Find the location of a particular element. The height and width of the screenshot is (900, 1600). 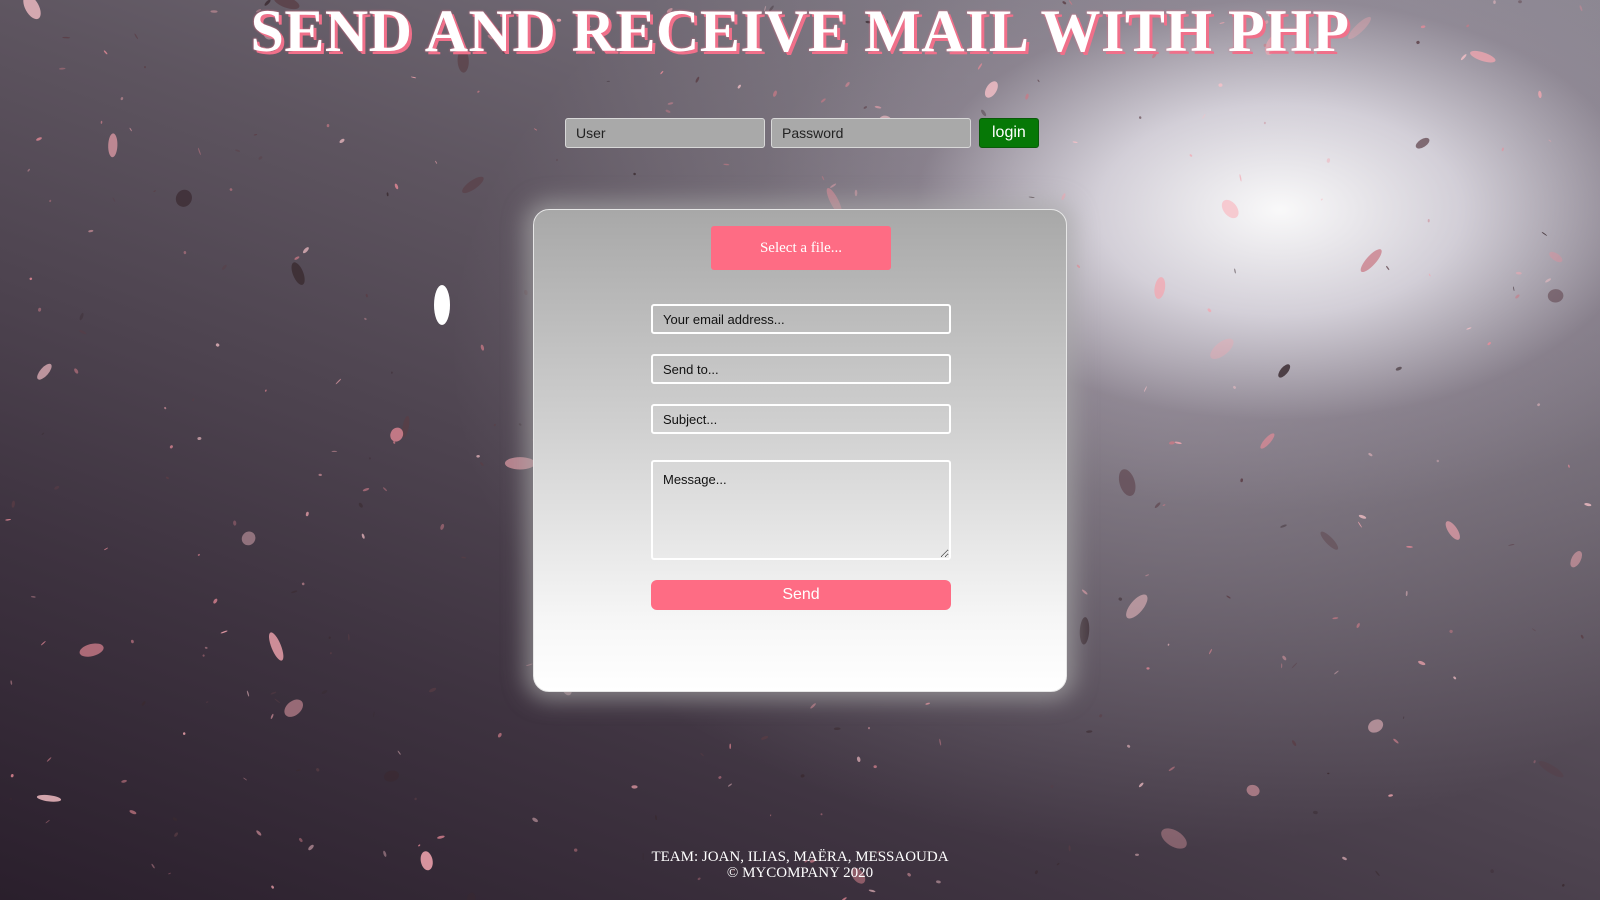

subject-field is located at coordinates (801, 419).